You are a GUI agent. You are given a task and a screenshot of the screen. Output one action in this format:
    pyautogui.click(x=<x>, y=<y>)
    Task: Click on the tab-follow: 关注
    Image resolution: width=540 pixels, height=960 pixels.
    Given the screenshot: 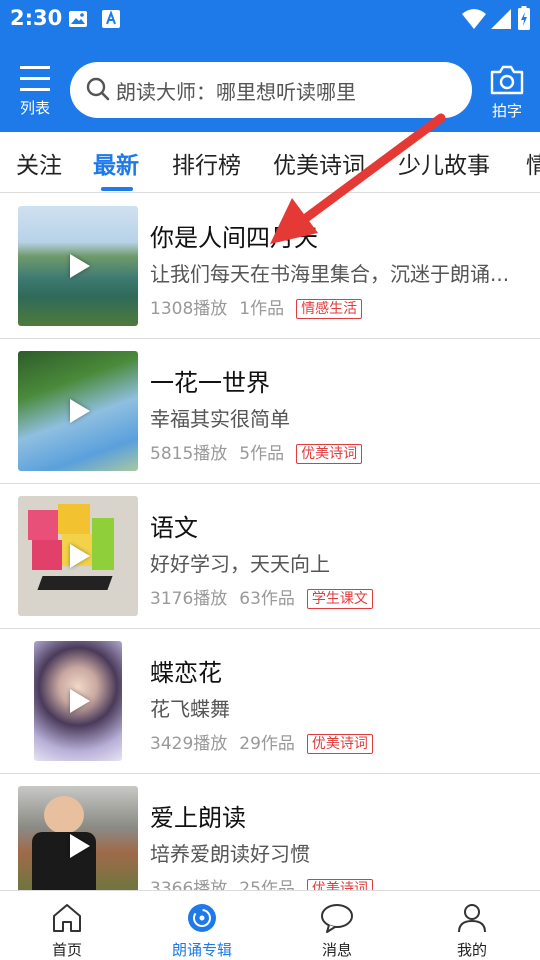 What is the action you would take?
    pyautogui.click(x=39, y=163)
    